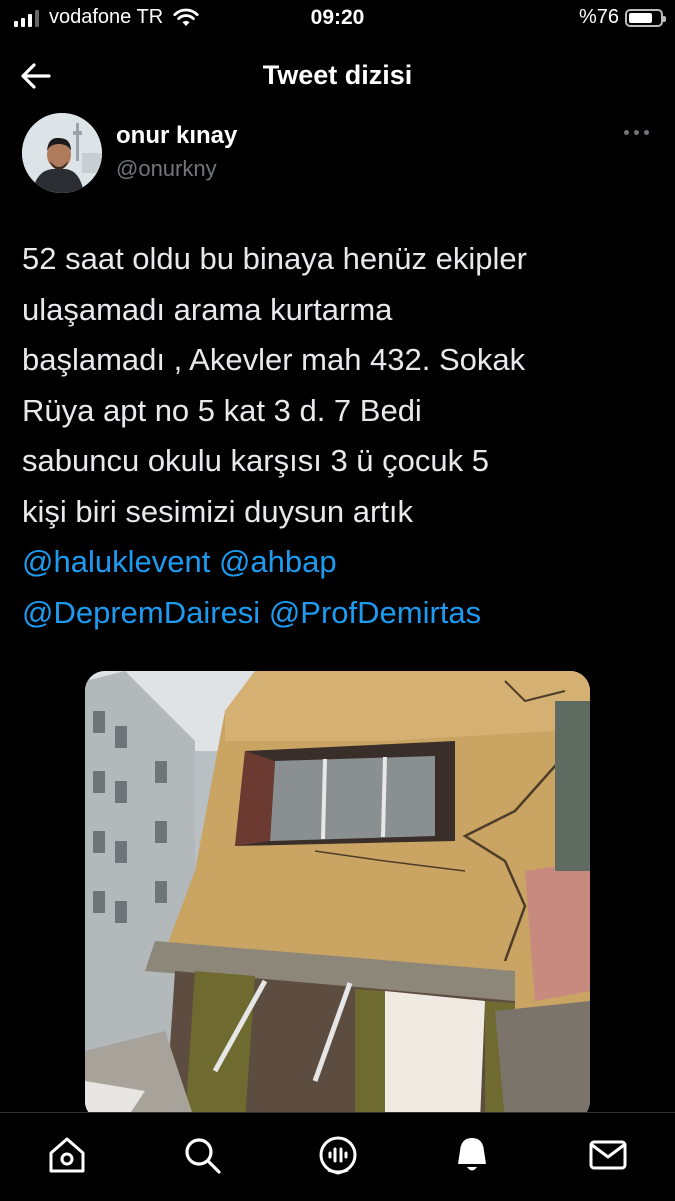  Describe the element at coordinates (608, 1155) in the screenshot. I see `messages-icon` at that location.